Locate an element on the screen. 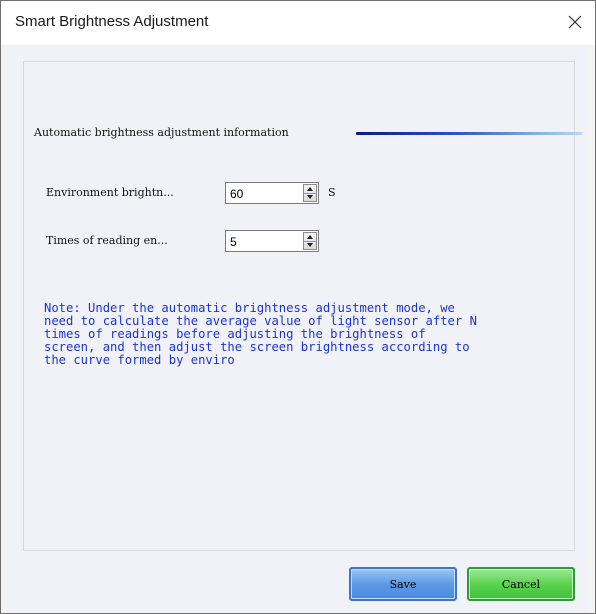  group-divider is located at coordinates (469, 133).